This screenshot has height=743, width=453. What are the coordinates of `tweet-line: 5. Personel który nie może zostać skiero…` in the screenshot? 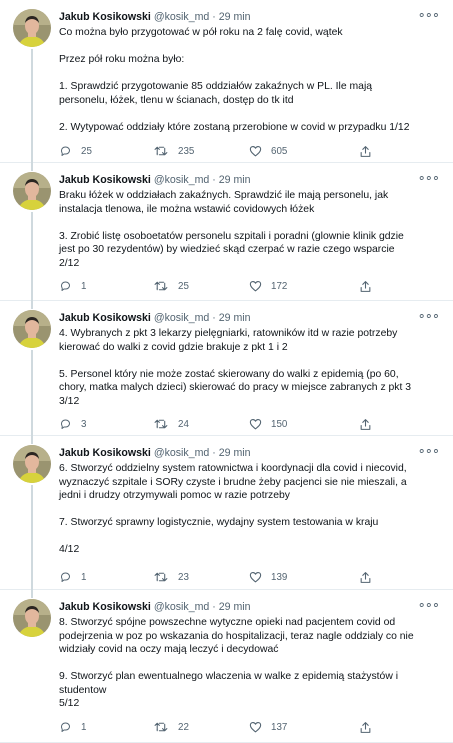 It's located at (229, 374).